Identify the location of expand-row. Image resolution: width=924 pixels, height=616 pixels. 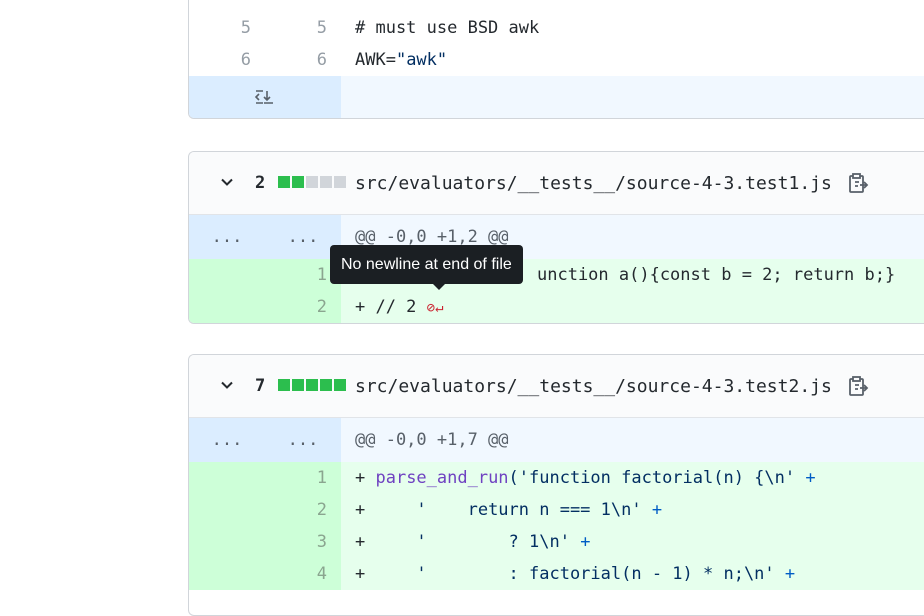
(556, 97).